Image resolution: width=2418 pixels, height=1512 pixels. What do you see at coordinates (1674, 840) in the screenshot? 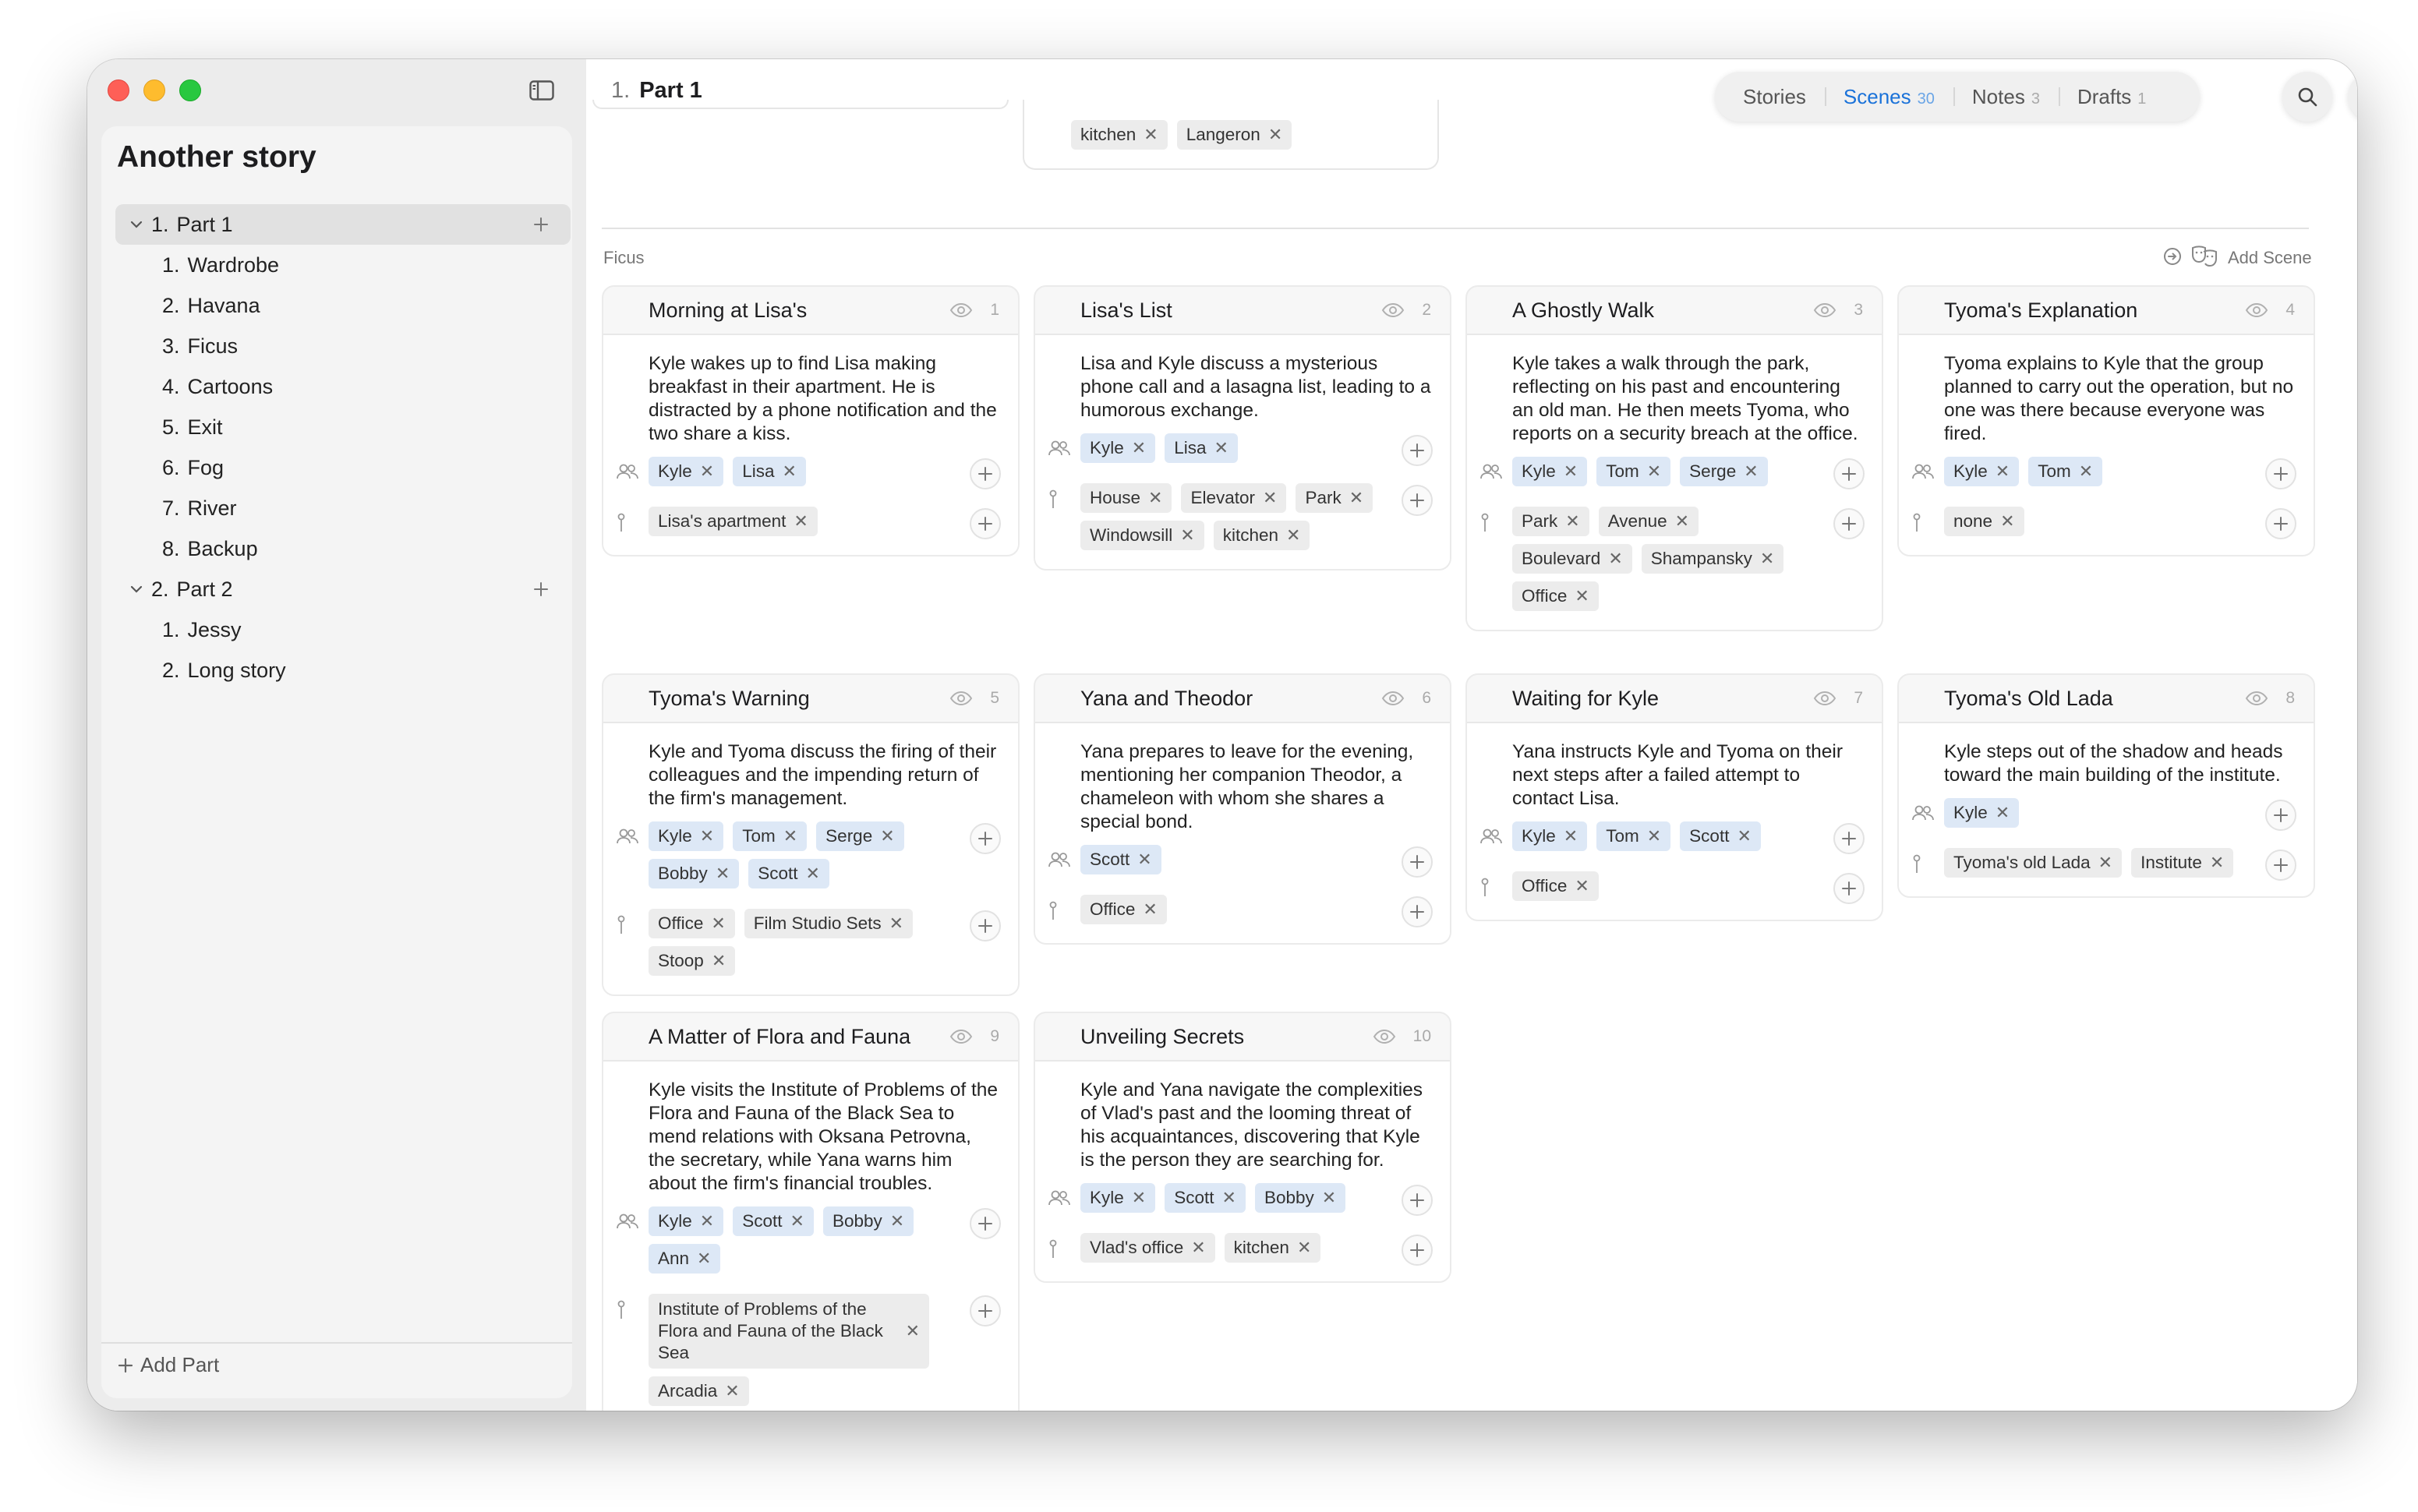
I see `characters-row: Kyle ✕ Tom ✕ Scott ✕` at bounding box center [1674, 840].